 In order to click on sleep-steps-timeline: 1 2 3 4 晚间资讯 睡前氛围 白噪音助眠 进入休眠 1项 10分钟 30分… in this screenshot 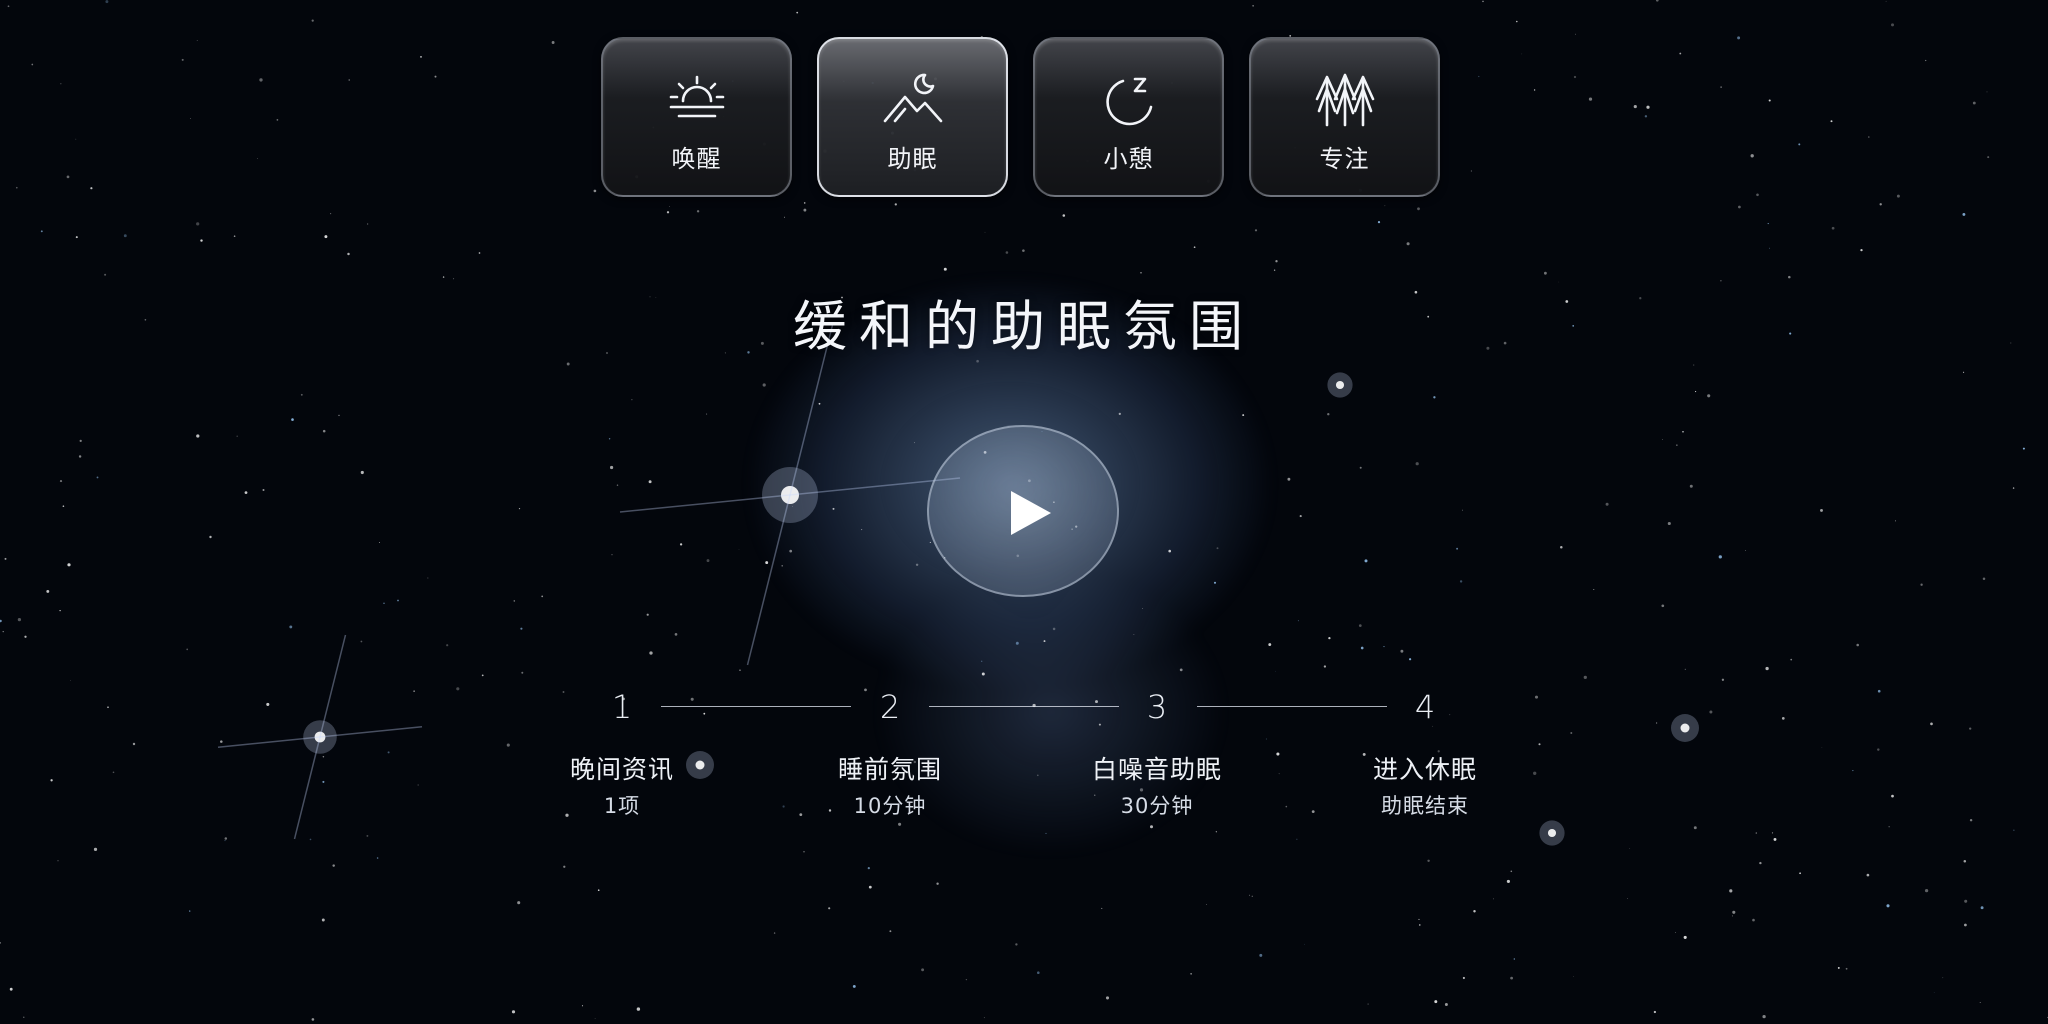, I will do `click(1024, 755)`.